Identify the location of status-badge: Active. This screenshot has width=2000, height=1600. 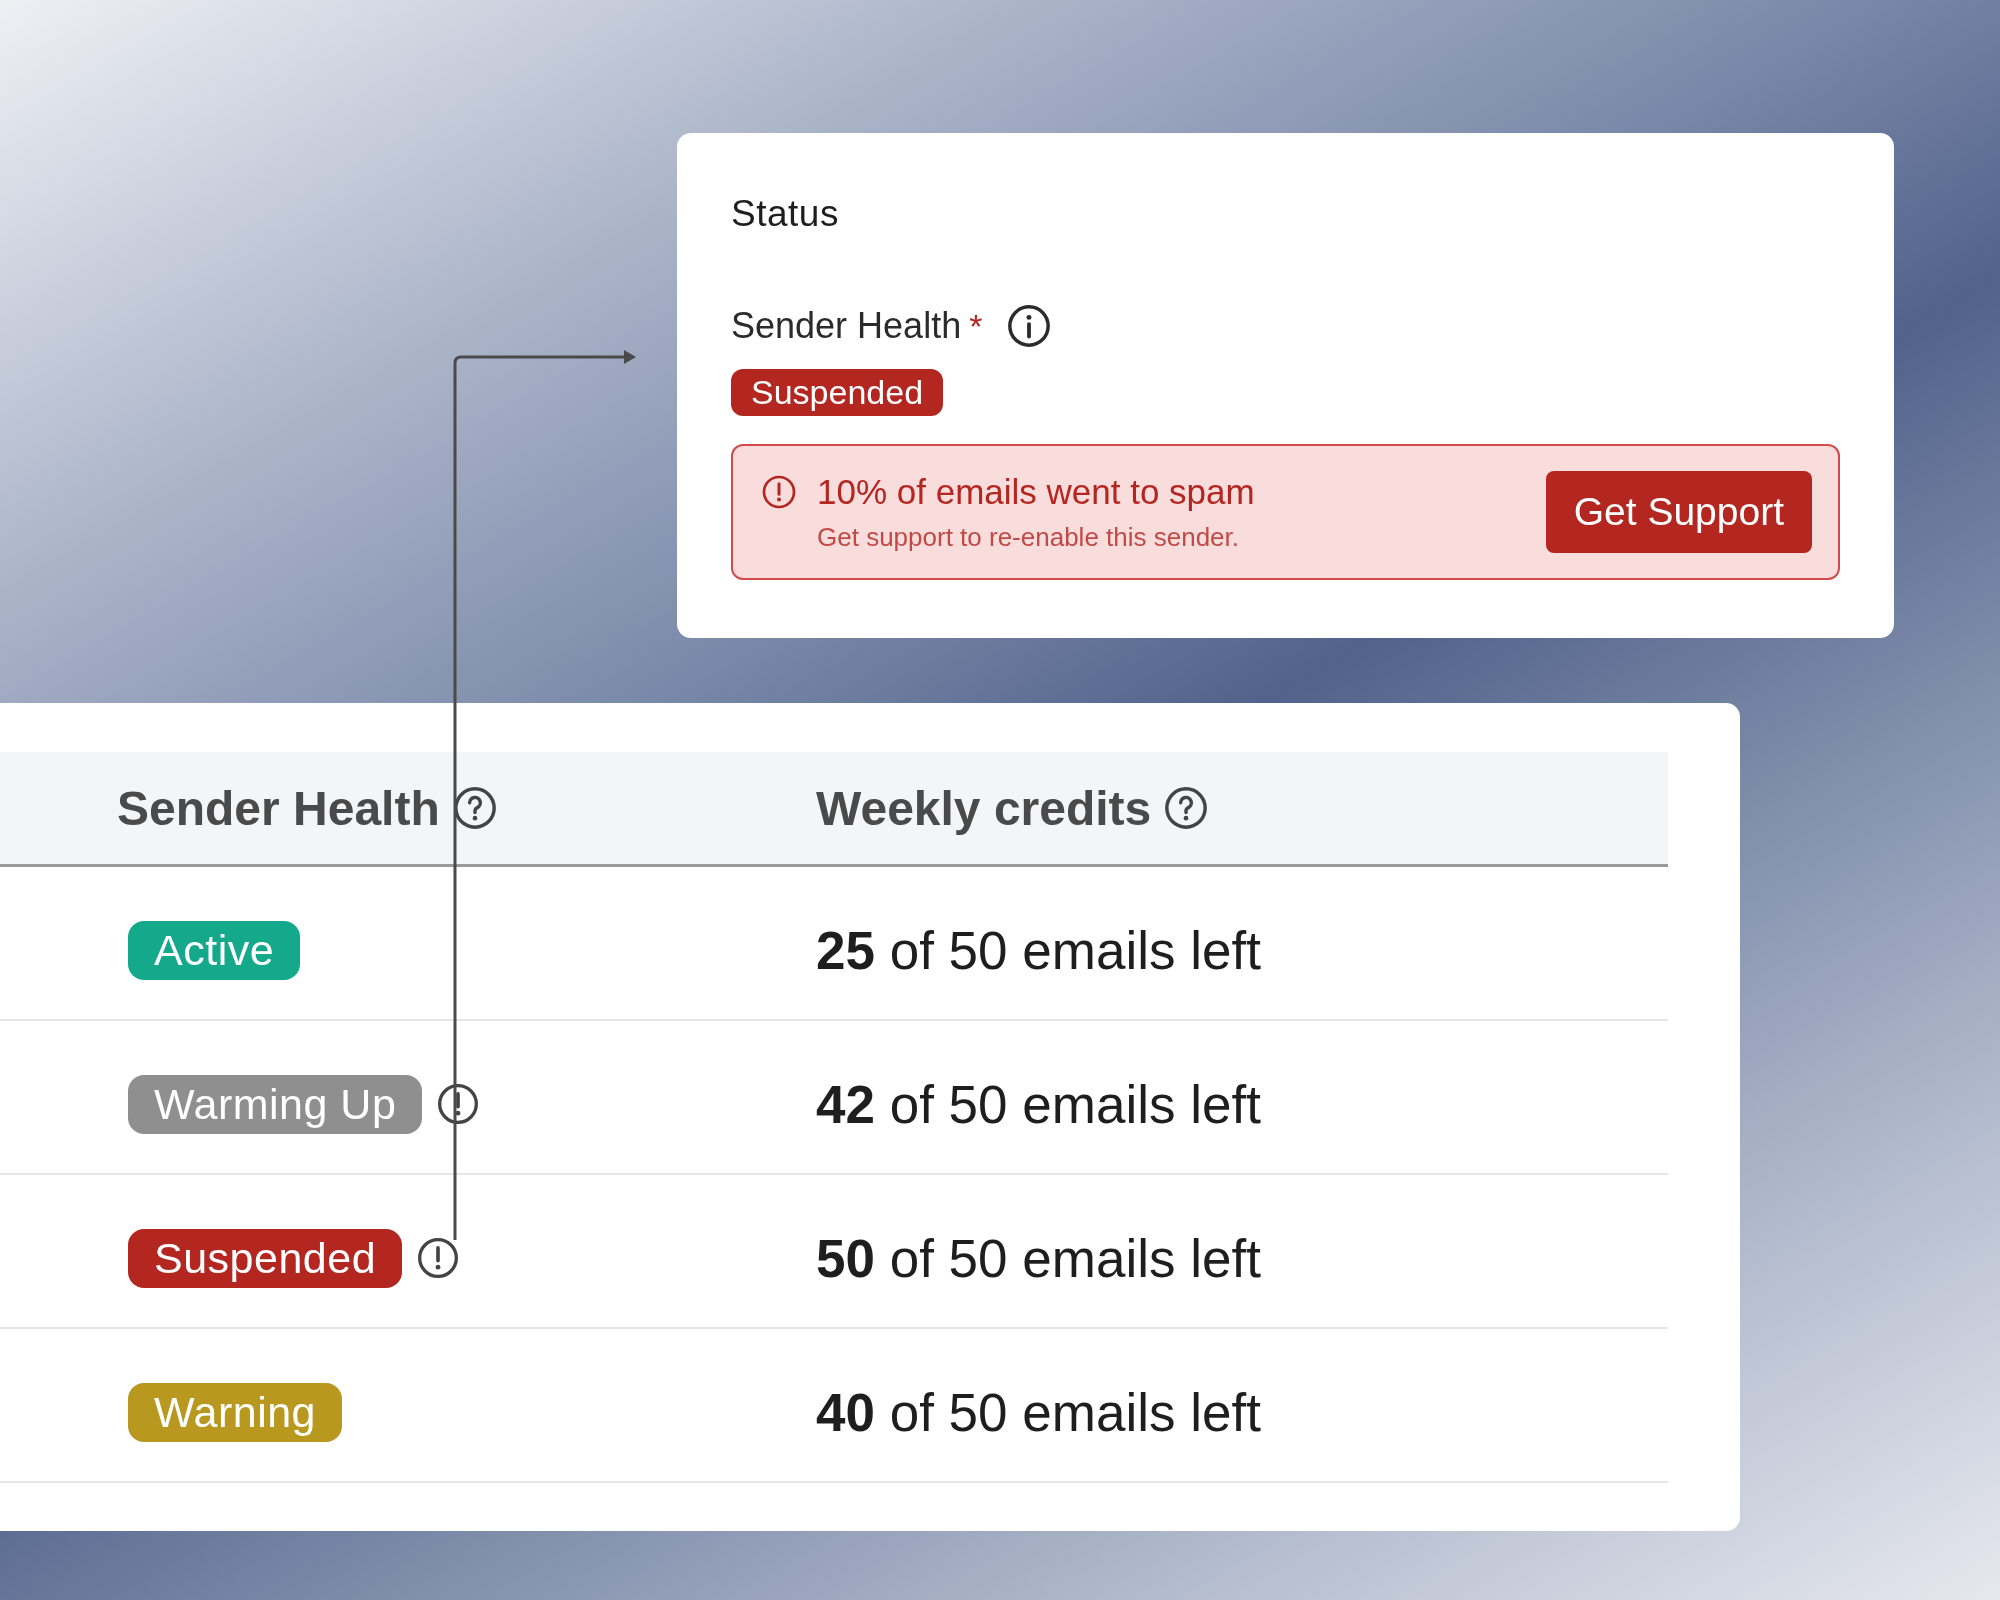
(214, 950).